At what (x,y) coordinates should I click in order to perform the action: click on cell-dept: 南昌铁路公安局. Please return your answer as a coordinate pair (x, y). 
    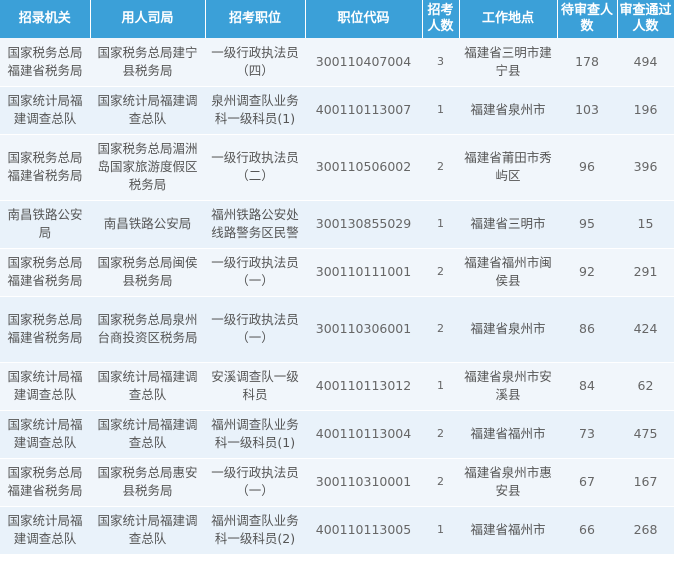
    Looking at the image, I should click on (147, 224).